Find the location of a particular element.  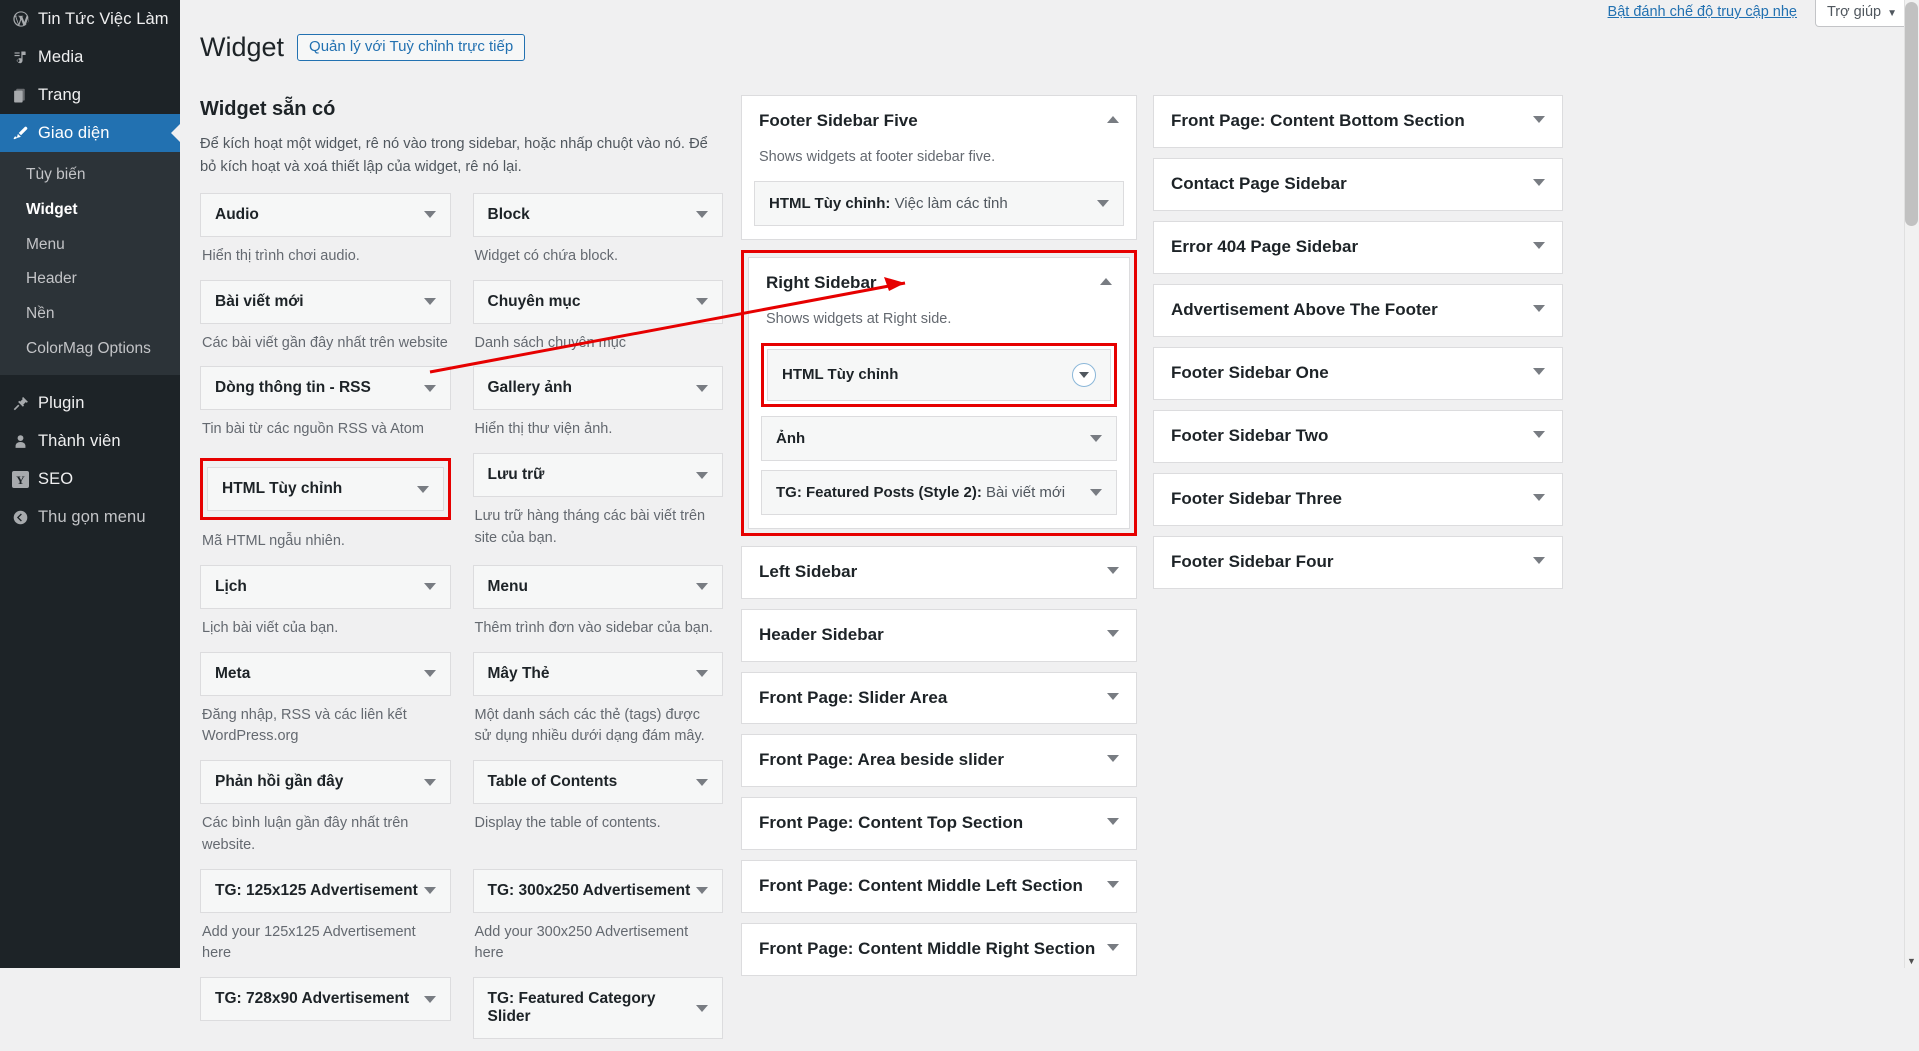

scroll-down-arrow: ▼ is located at coordinates (1911, 961).